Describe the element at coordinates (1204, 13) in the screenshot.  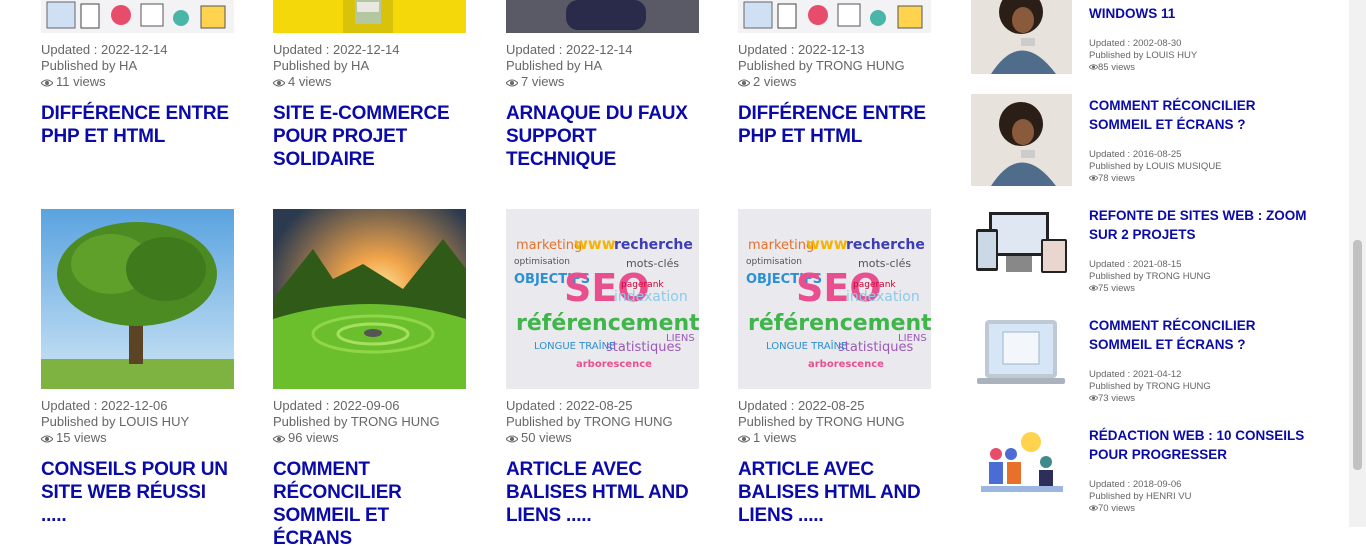
I see `sidebar-post-title: WINDOWS 11` at that location.